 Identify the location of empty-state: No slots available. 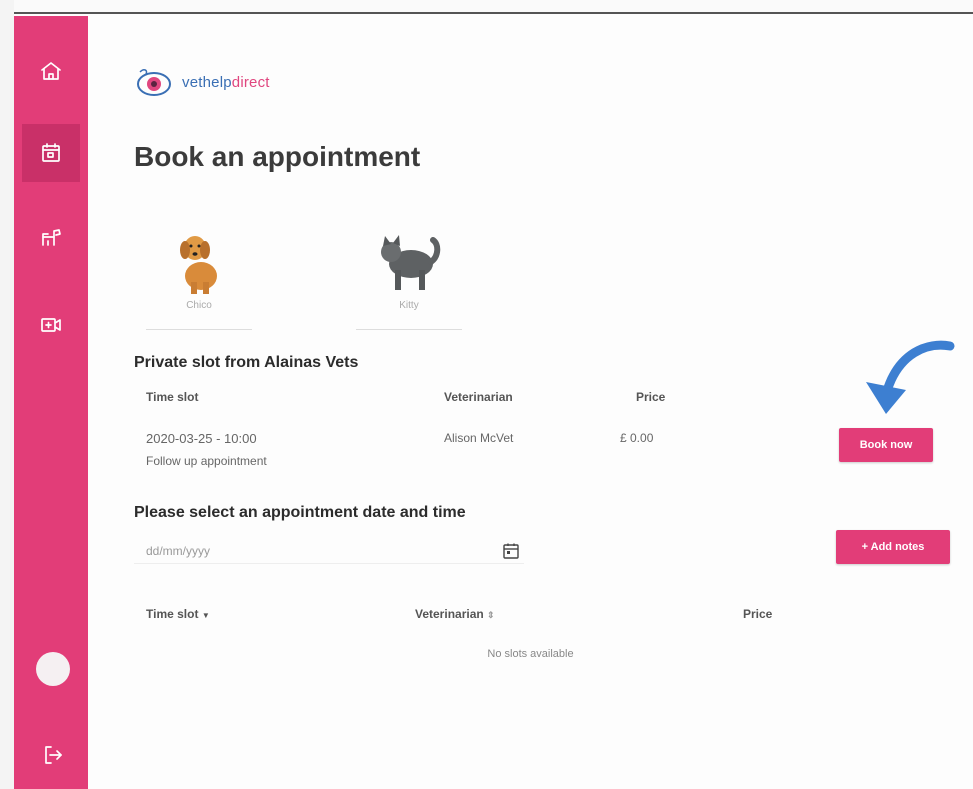
(530, 654).